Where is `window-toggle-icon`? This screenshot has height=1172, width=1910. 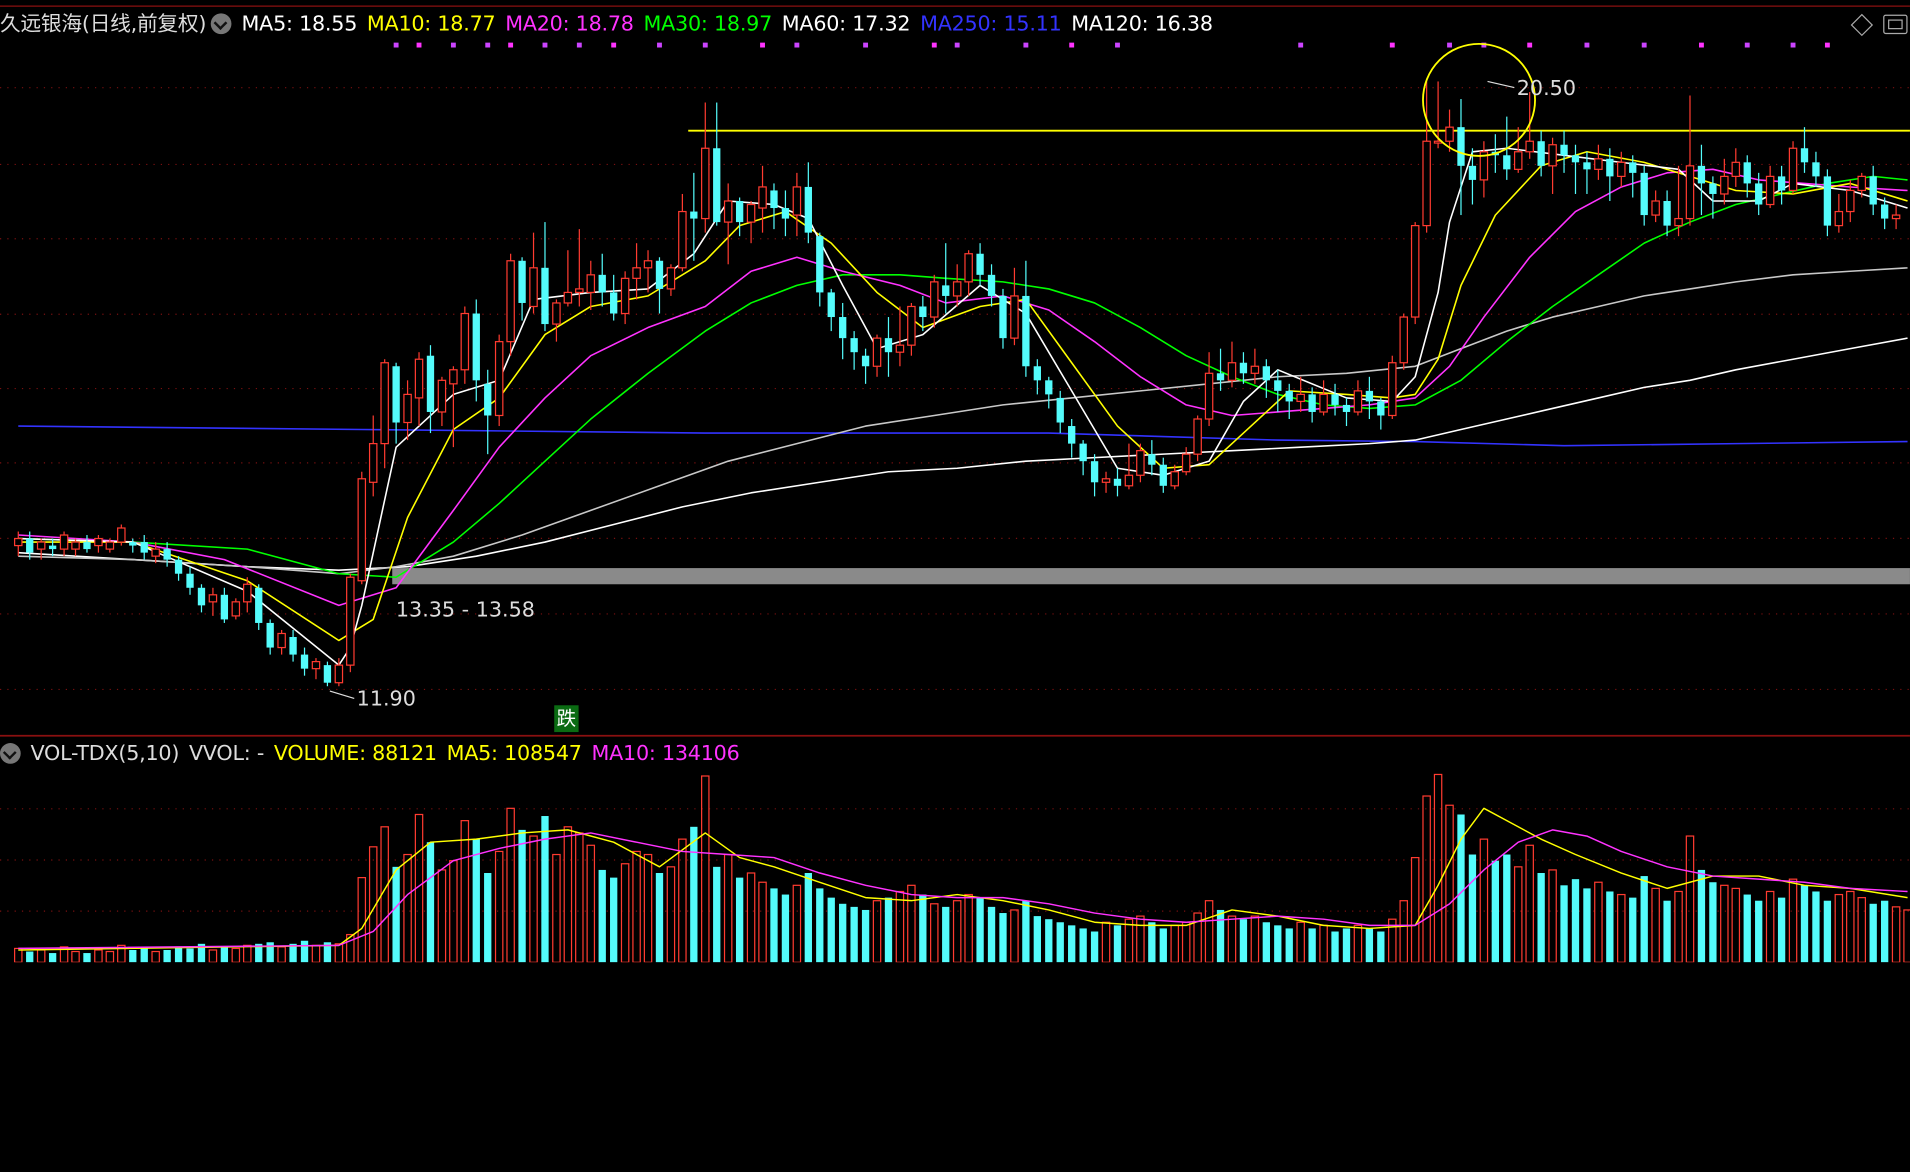
window-toggle-icon is located at coordinates (1895, 24).